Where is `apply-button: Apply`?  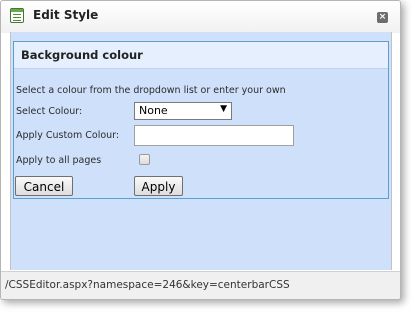 apply-button: Apply is located at coordinates (158, 186).